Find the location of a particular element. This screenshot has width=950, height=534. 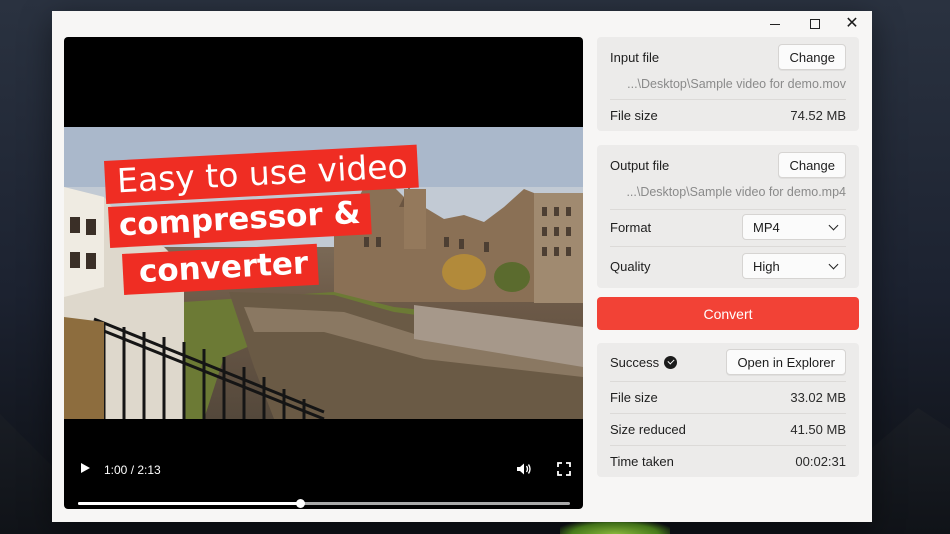

fullscreen-icon is located at coordinates (564, 469).